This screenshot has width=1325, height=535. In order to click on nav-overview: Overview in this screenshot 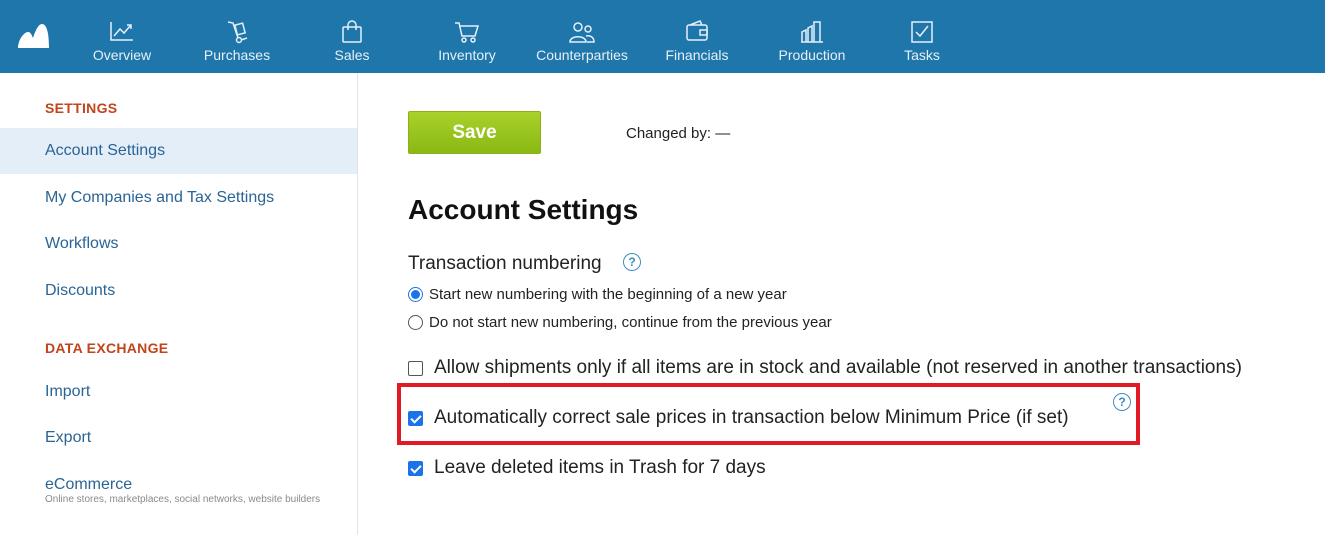, I will do `click(122, 36)`.